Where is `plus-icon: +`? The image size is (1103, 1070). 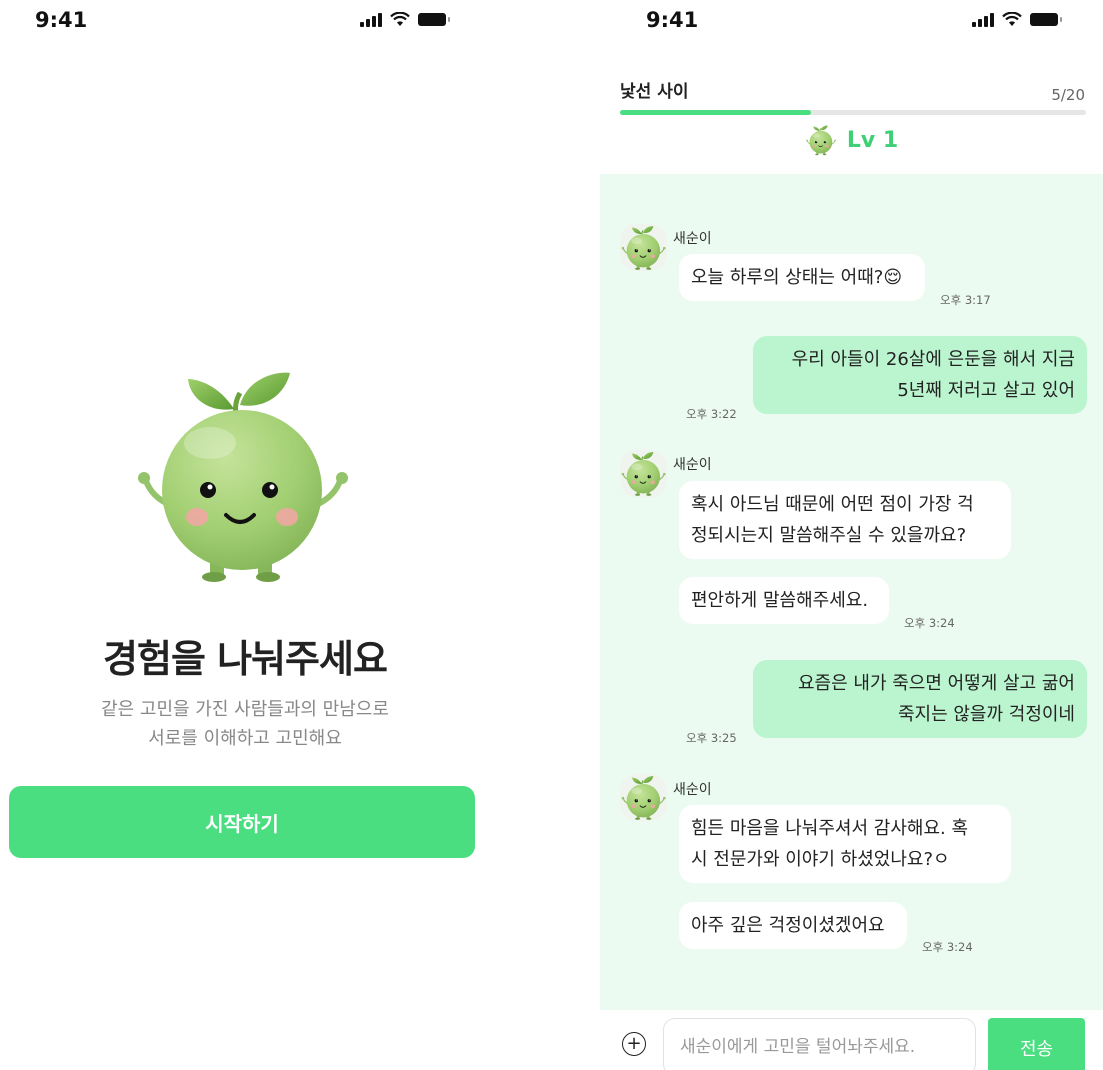 plus-icon: + is located at coordinates (634, 1043).